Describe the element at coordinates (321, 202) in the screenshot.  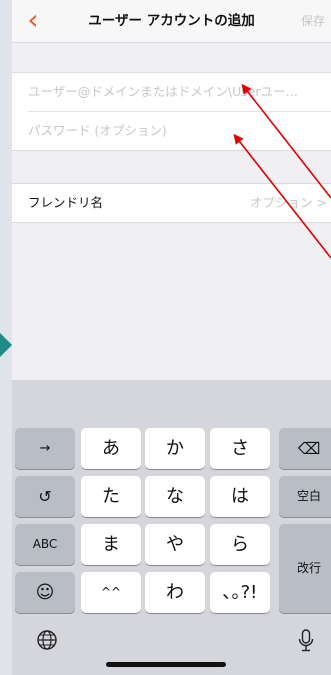
I see `chevron-right-icon: >` at that location.